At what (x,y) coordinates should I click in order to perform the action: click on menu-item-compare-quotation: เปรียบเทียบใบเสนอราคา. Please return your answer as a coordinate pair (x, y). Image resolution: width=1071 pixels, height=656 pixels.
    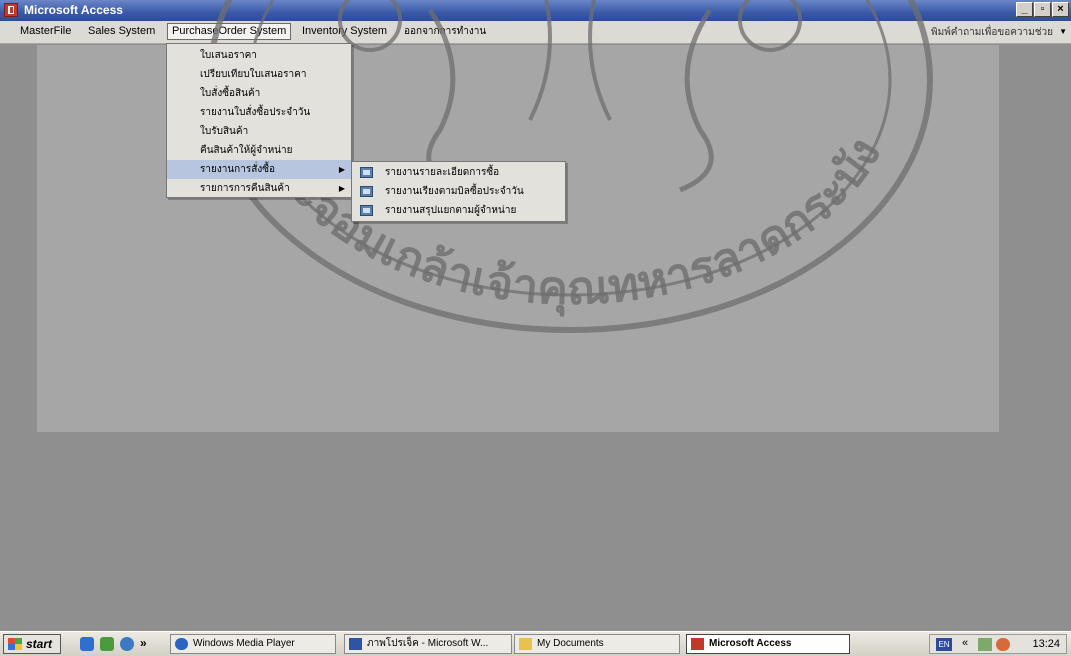
    Looking at the image, I should click on (259, 74).